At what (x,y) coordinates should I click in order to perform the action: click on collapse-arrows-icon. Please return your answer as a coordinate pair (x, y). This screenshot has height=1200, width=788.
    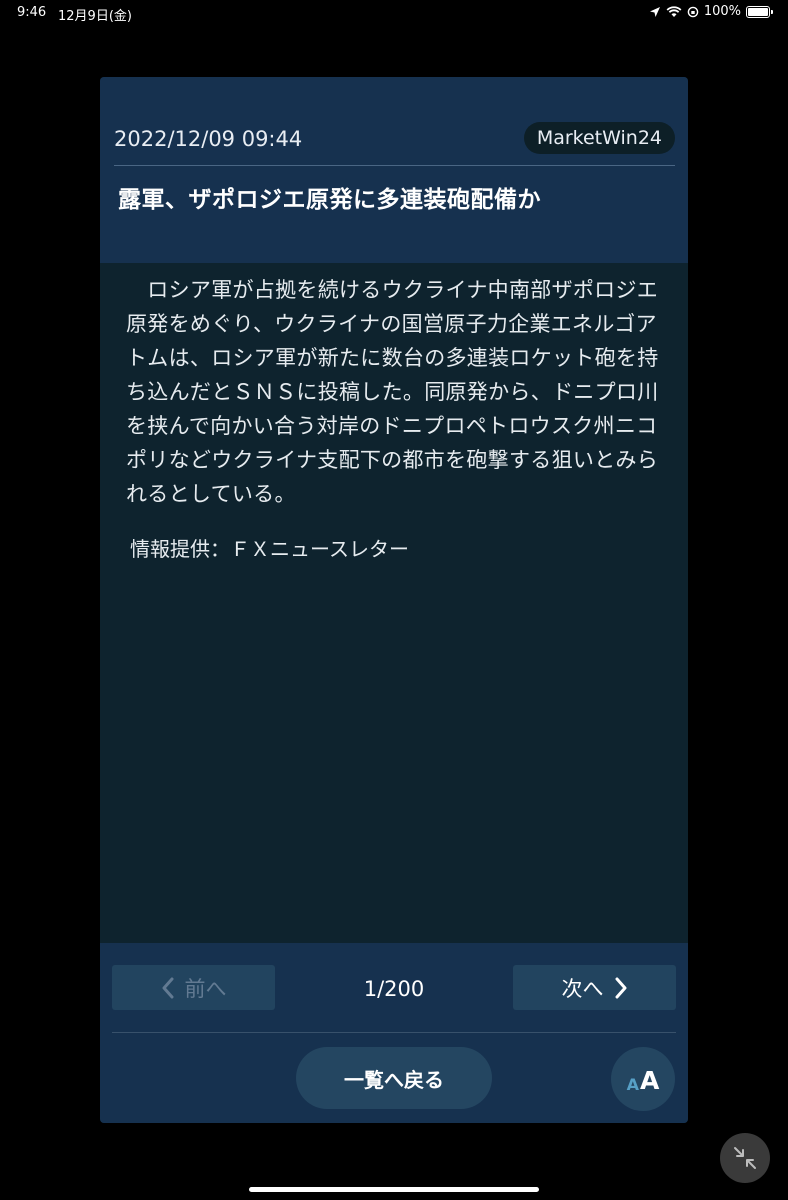
    Looking at the image, I should click on (745, 1158).